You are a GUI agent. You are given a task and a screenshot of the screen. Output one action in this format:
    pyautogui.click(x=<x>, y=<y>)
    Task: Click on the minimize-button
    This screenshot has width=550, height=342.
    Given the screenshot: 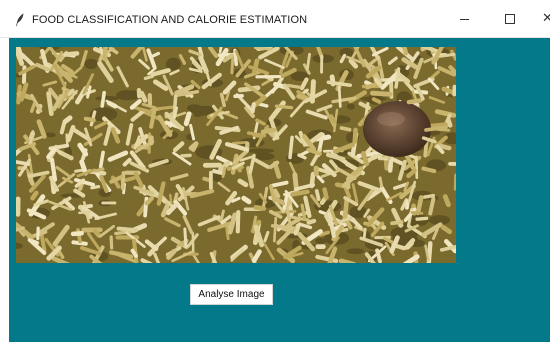 What is the action you would take?
    pyautogui.click(x=464, y=19)
    